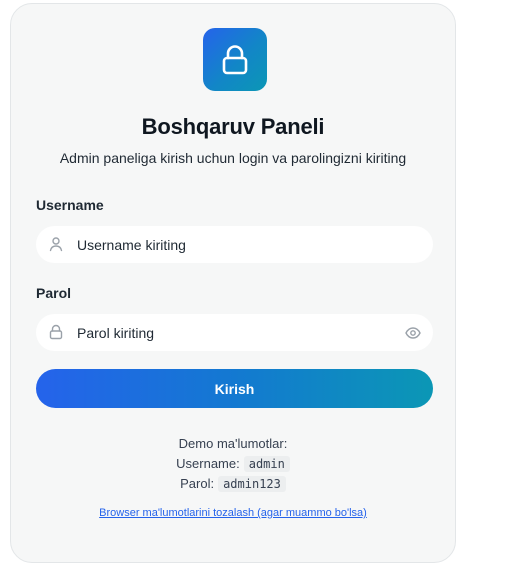  I want to click on demo-username-label: Username:, so click(208, 463).